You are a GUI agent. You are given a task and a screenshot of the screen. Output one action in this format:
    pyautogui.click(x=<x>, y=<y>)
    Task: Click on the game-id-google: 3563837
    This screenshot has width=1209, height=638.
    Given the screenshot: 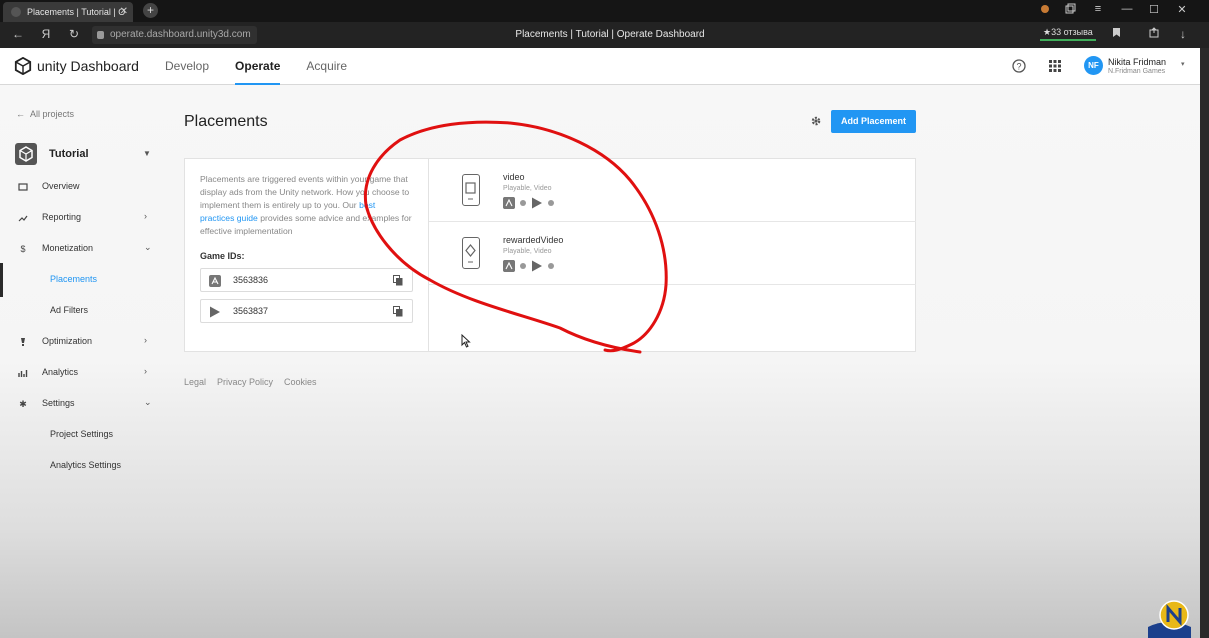 What is the action you would take?
    pyautogui.click(x=306, y=311)
    